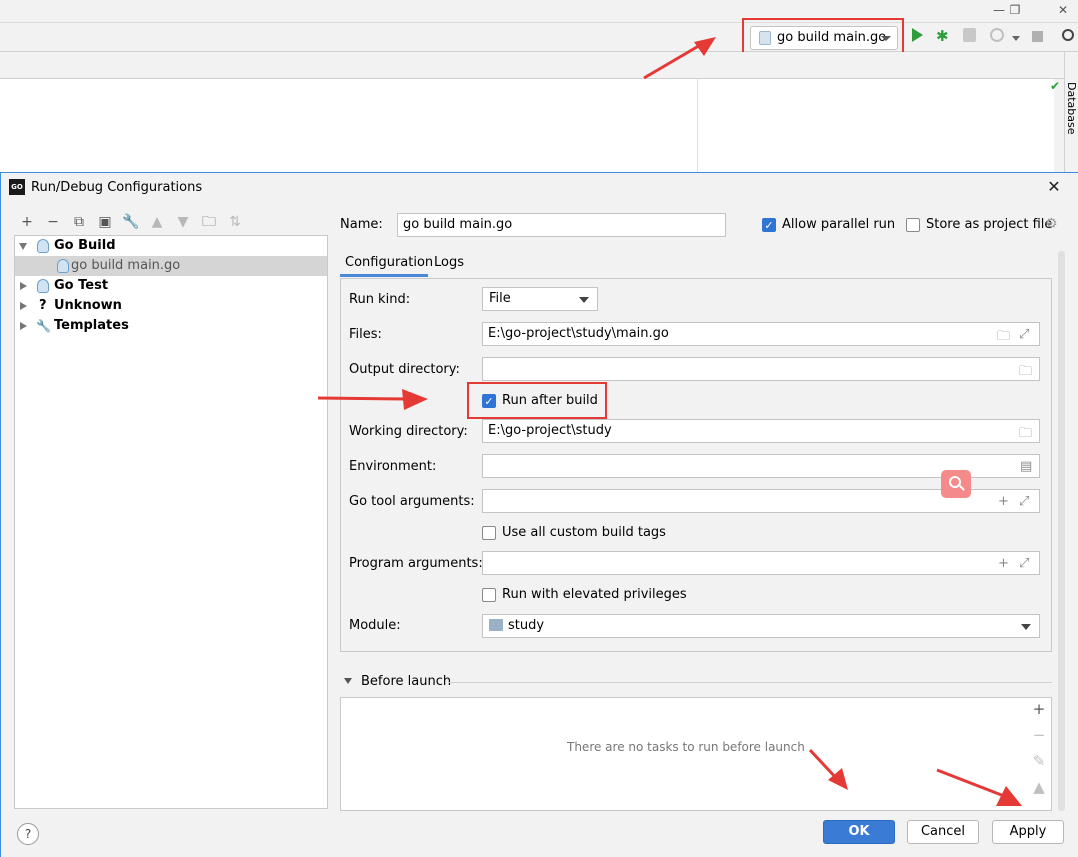 Image resolution: width=1078 pixels, height=857 pixels. Describe the element at coordinates (540, 299) in the screenshot. I see `run-kind-select: File` at that location.